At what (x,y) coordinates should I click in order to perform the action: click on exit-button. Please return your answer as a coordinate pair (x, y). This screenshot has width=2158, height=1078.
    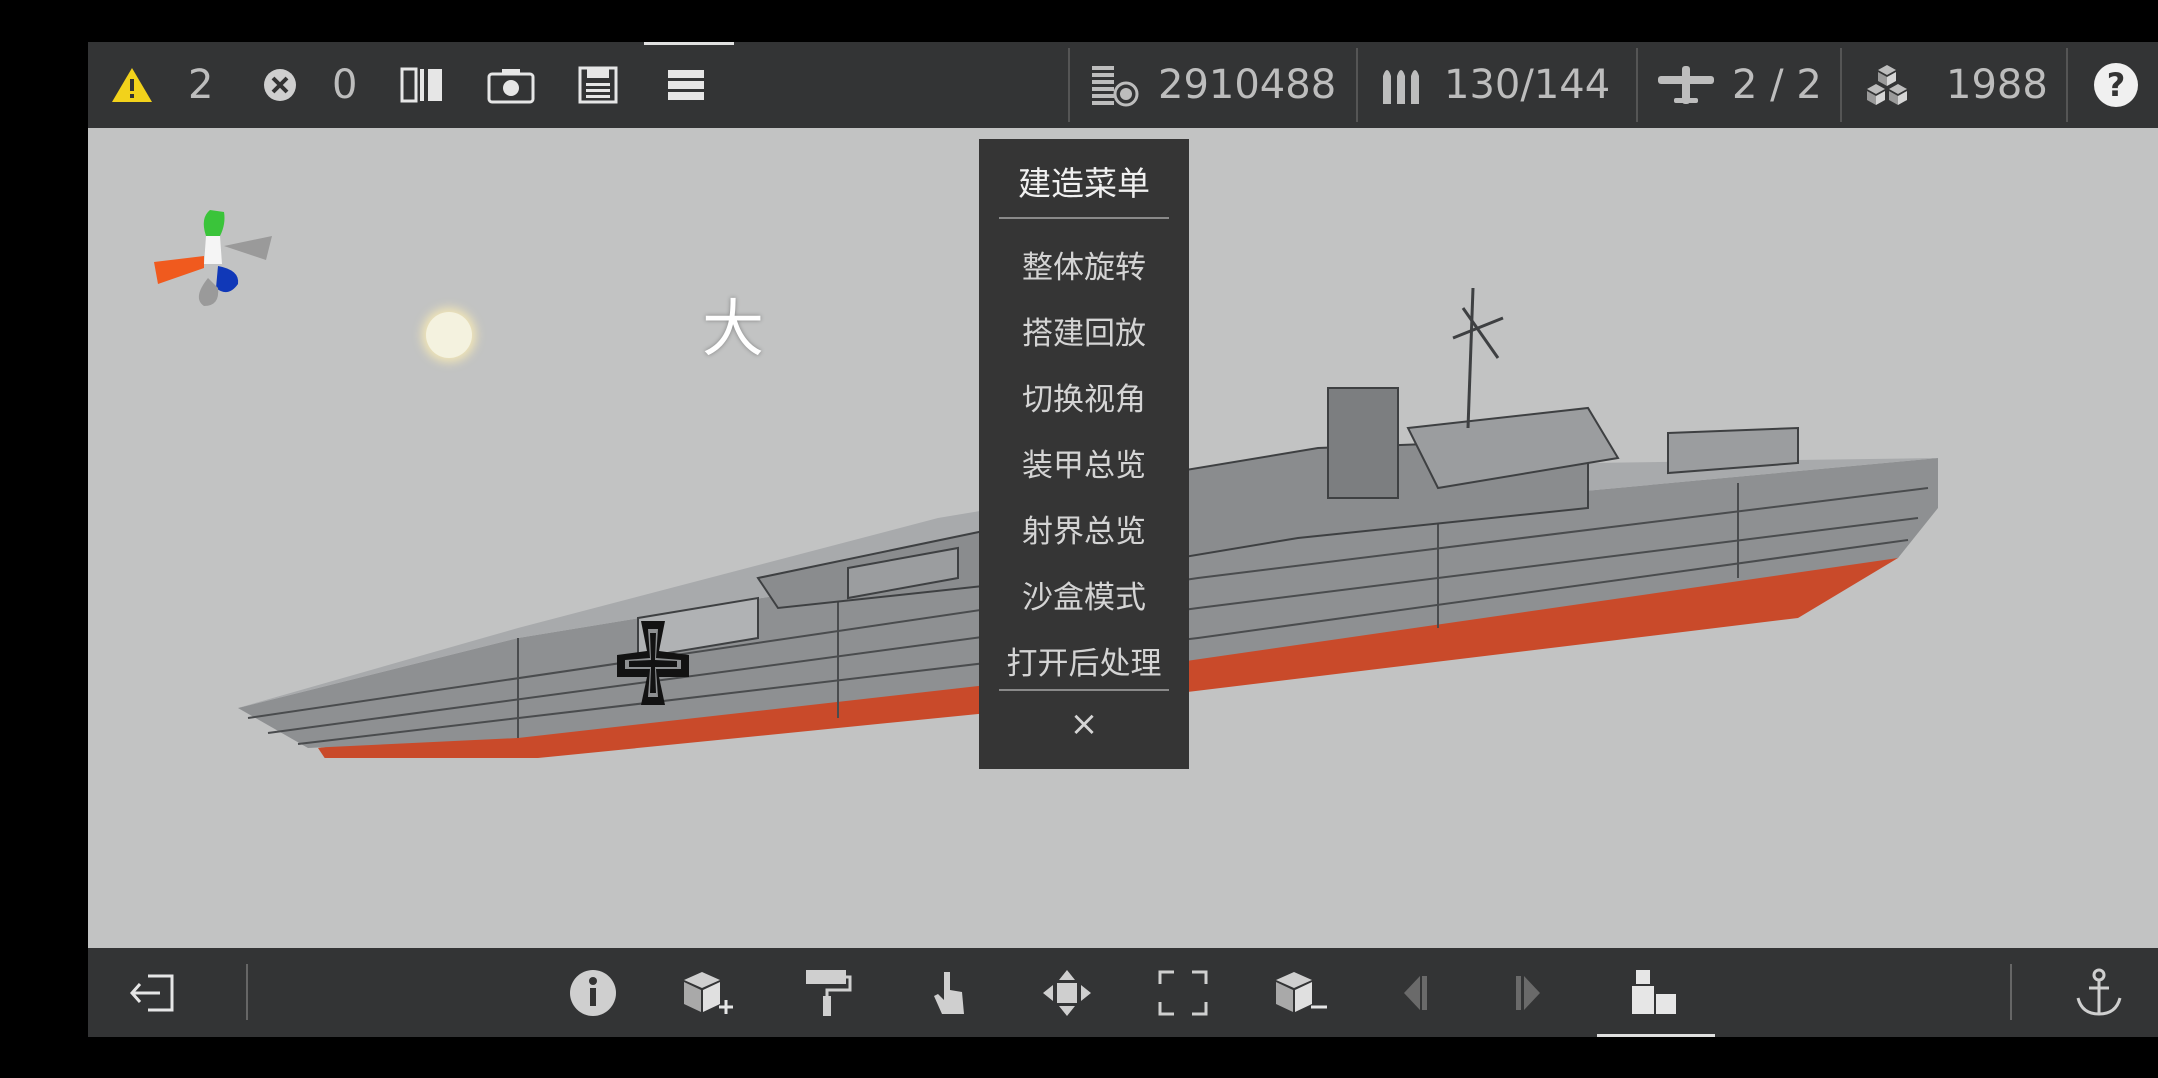
    Looking at the image, I should click on (155, 993).